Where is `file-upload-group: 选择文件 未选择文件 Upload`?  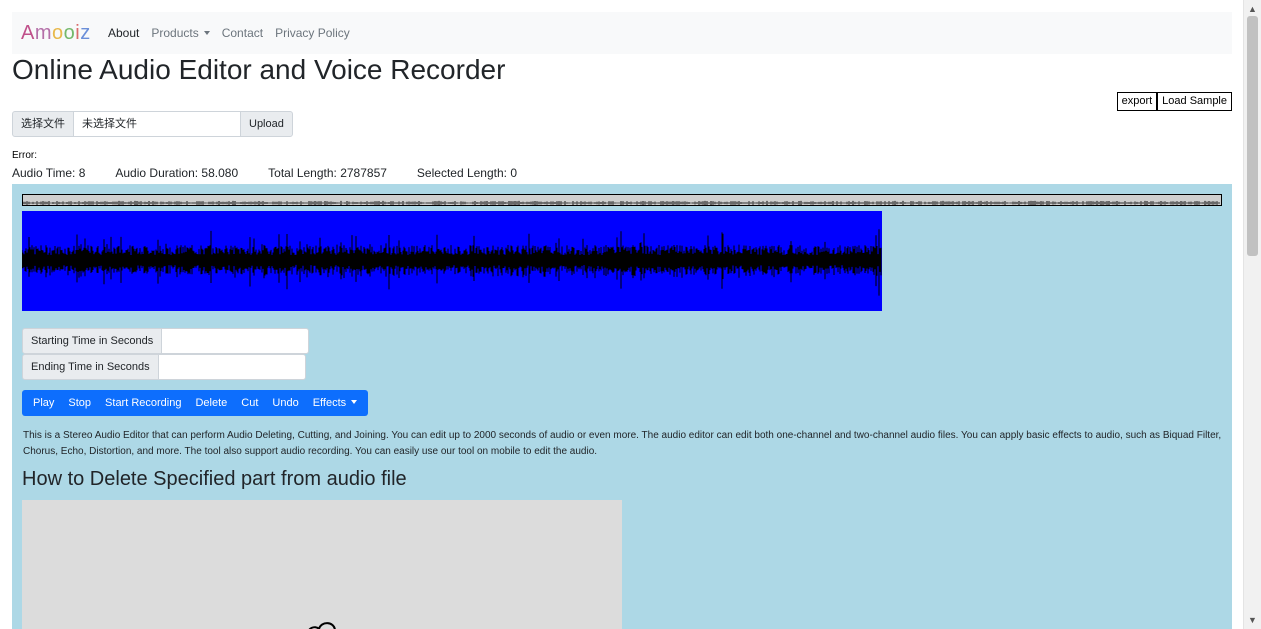
file-upload-group: 选择文件 未选择文件 Upload is located at coordinates (152, 124).